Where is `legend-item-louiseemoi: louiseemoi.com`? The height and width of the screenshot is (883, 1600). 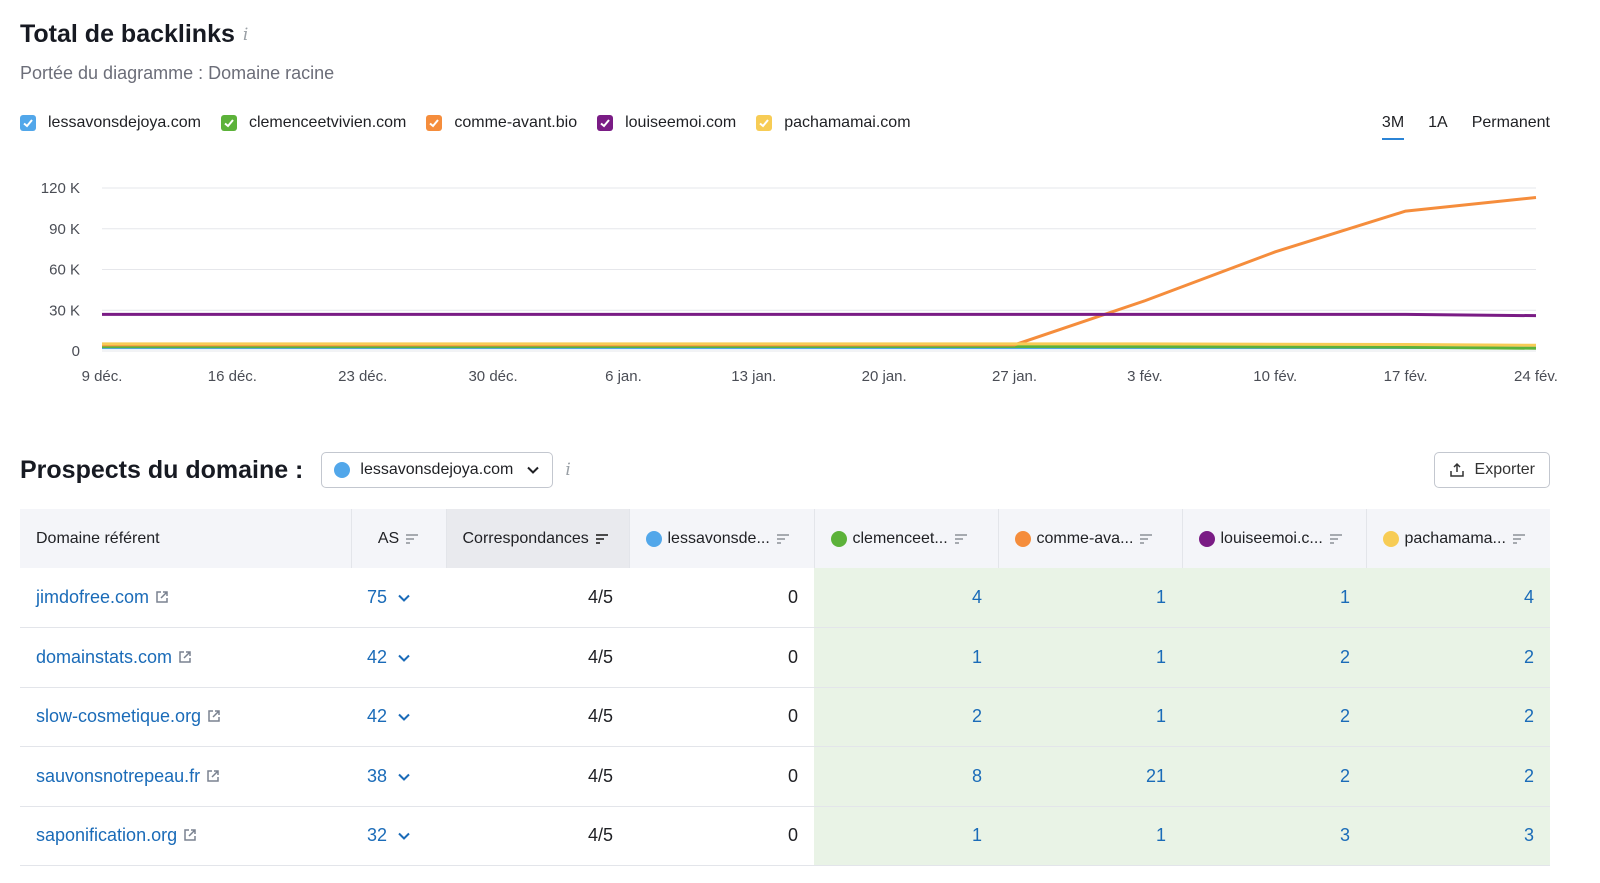
legend-item-louiseemoi: louiseemoi.com is located at coordinates (666, 123).